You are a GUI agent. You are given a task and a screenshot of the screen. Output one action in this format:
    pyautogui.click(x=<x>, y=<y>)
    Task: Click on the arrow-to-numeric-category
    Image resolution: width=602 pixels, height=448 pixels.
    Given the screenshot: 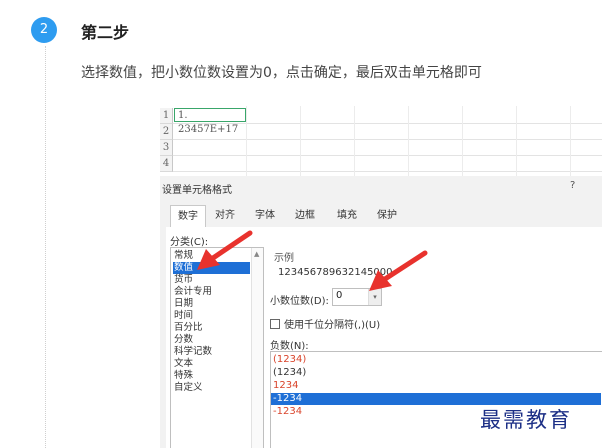 What is the action you would take?
    pyautogui.click(x=225, y=250)
    